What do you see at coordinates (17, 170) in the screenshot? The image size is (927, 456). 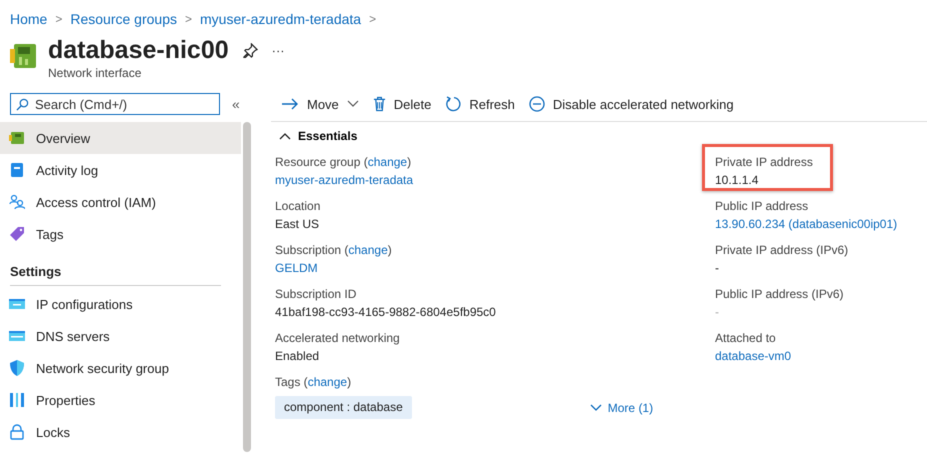 I see `log-book-icon` at bounding box center [17, 170].